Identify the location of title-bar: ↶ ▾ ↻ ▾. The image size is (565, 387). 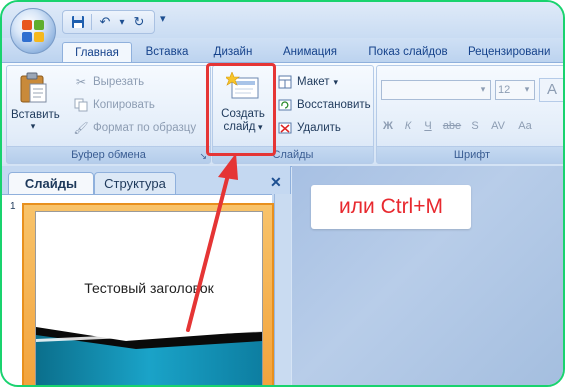
(282, 20).